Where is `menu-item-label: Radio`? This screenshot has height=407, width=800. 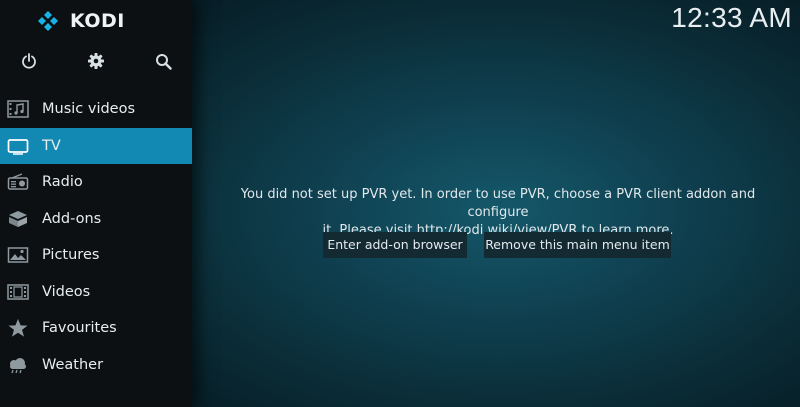
menu-item-label: Radio is located at coordinates (62, 182).